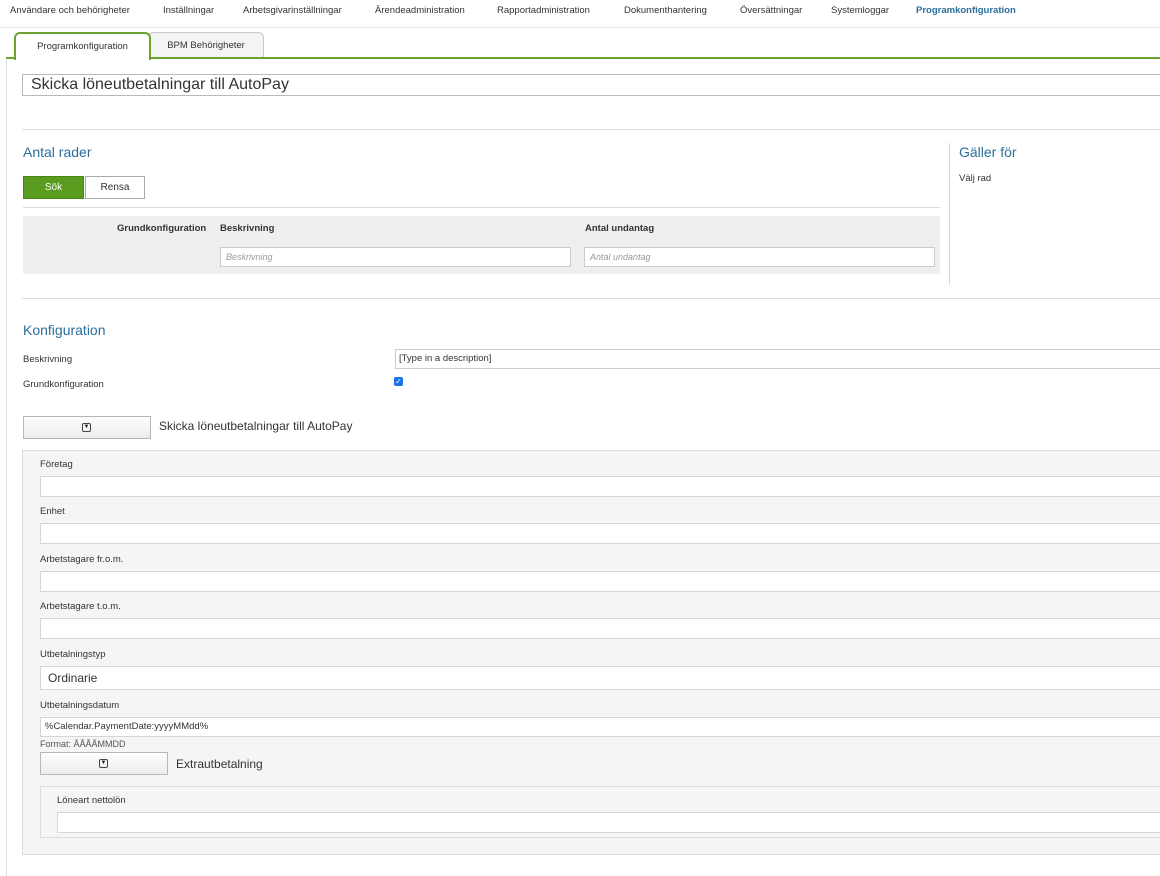 The image size is (1160, 876). I want to click on format-hint: Format: ÅÅÅÅMMDD, so click(83, 744).